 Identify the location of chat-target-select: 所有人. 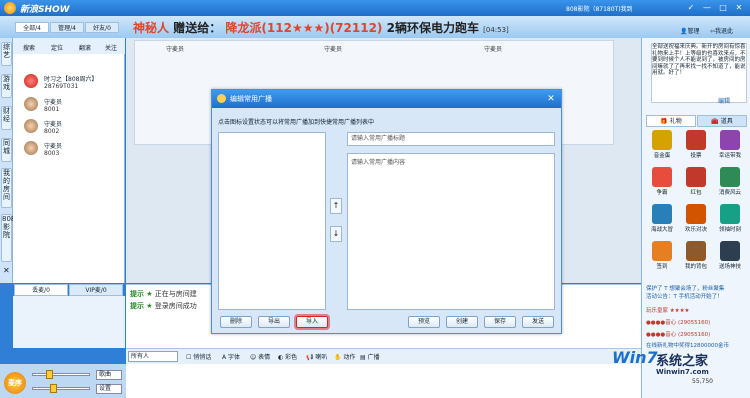
(153, 356).